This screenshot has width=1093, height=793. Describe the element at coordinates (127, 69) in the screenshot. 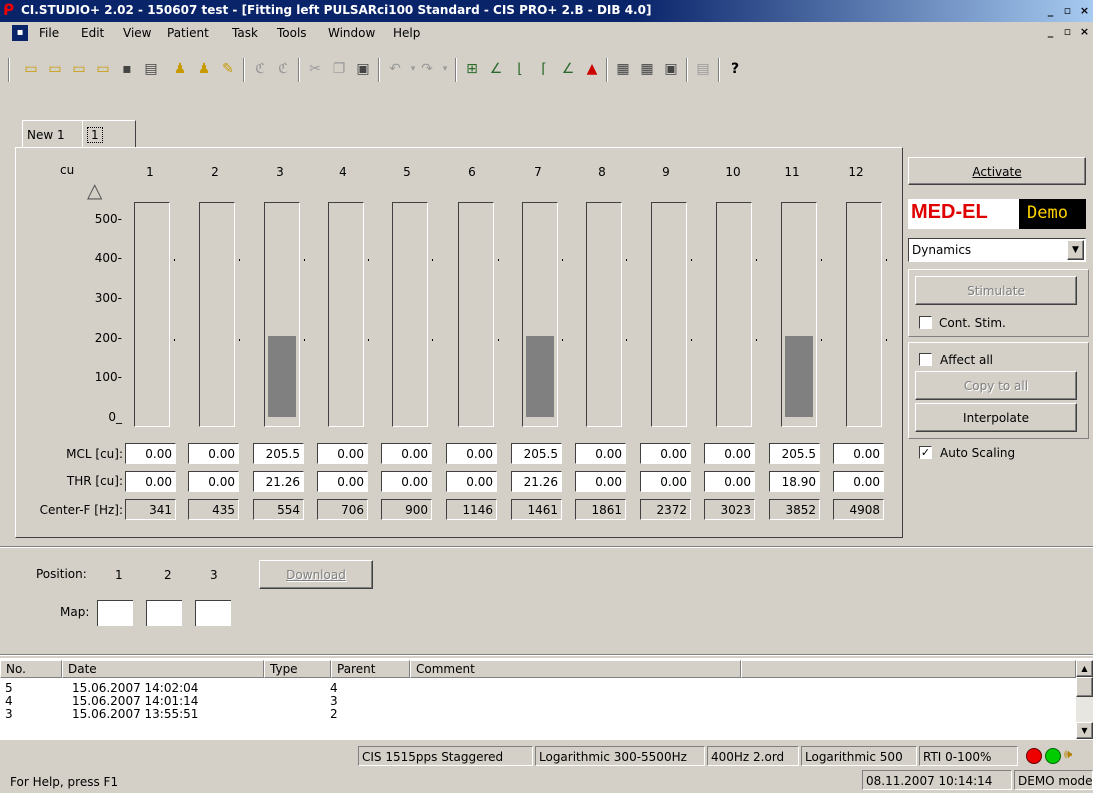

I see `save-icon: ▪` at that location.